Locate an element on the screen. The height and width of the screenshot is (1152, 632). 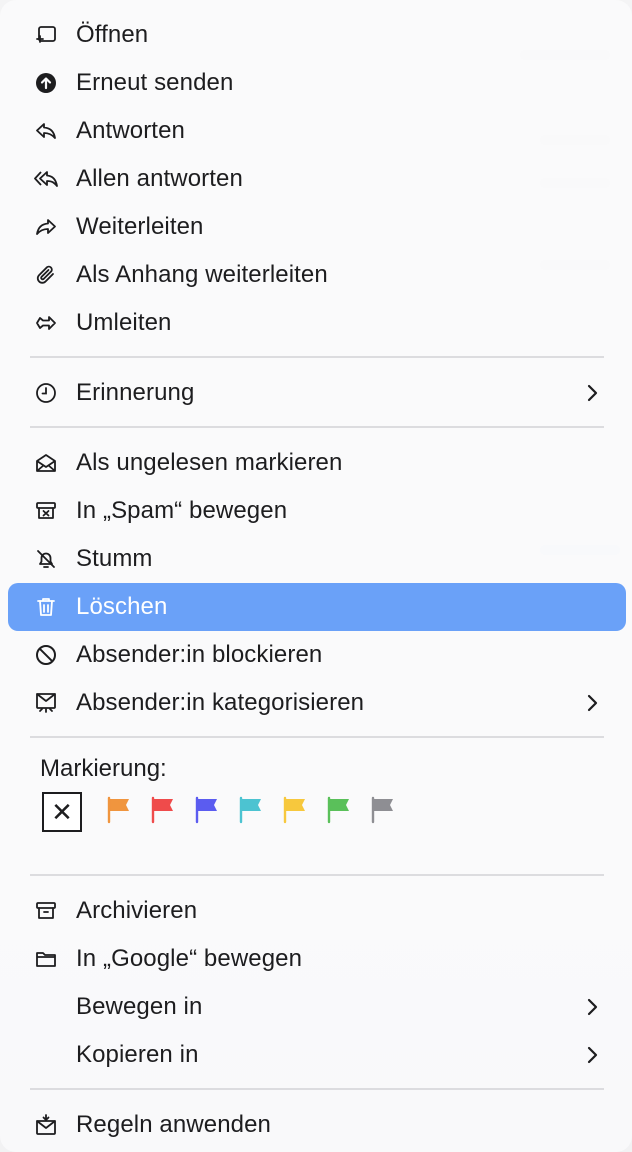
flag-purple-icon is located at coordinates (207, 810).